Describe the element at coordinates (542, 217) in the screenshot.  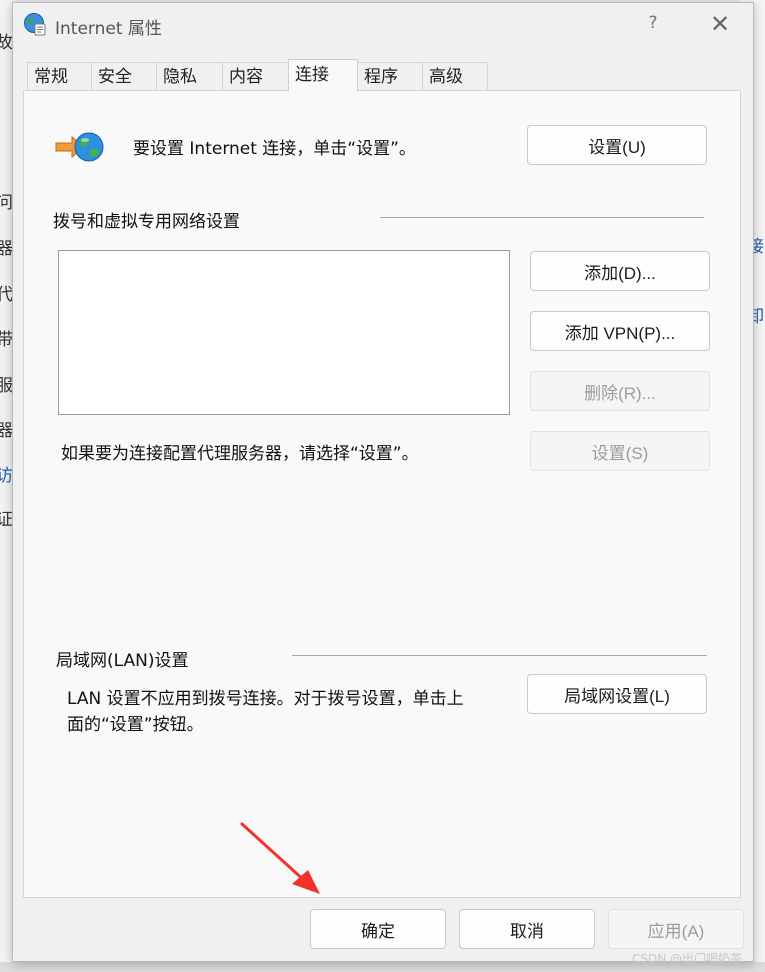
I see `dialup-heading-divider` at that location.